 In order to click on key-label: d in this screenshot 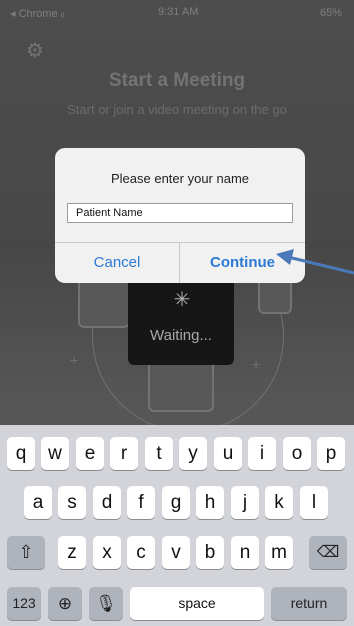, I will do `click(107, 502)`.